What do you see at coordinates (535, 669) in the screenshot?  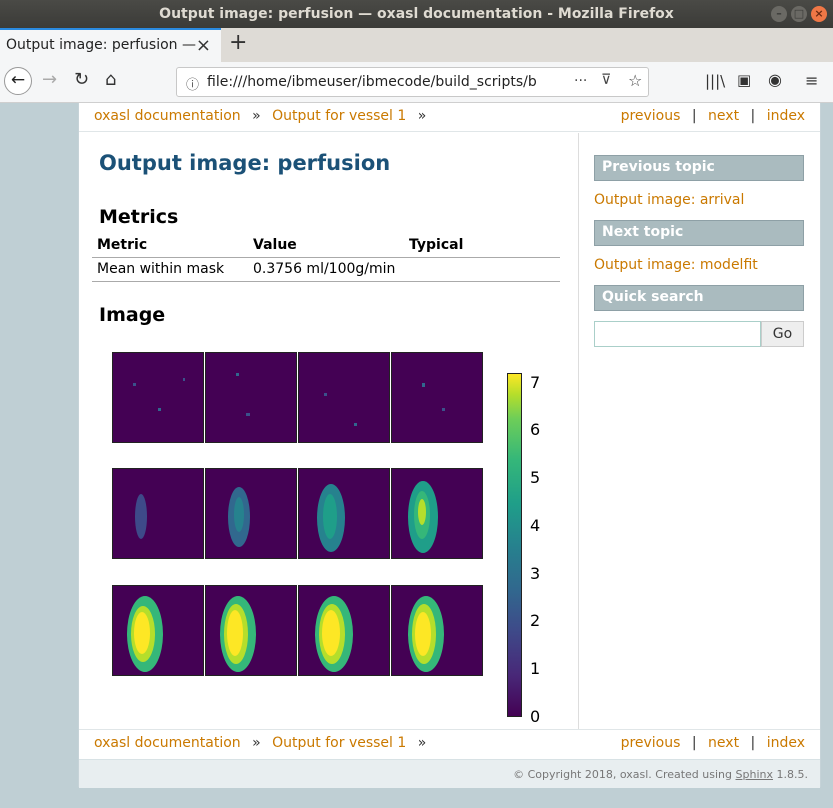 I see `colorbar-tick-label: 1` at bounding box center [535, 669].